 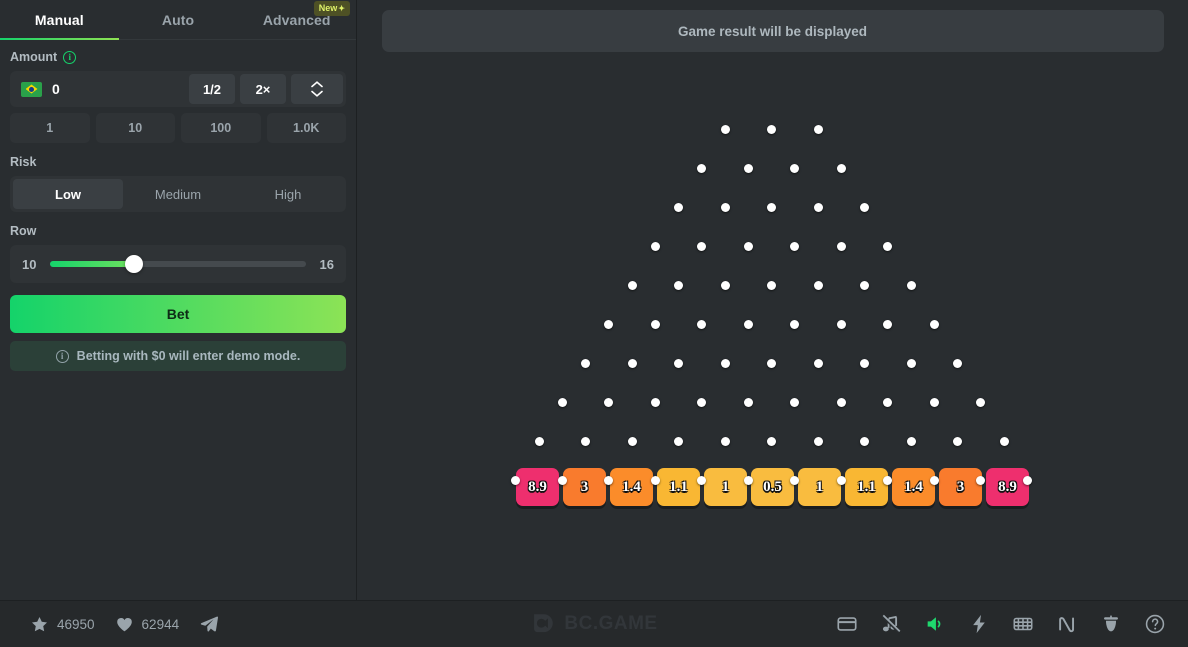 I want to click on demo-mode-text: Betting with $0 will enter demo mode., so click(x=188, y=356).